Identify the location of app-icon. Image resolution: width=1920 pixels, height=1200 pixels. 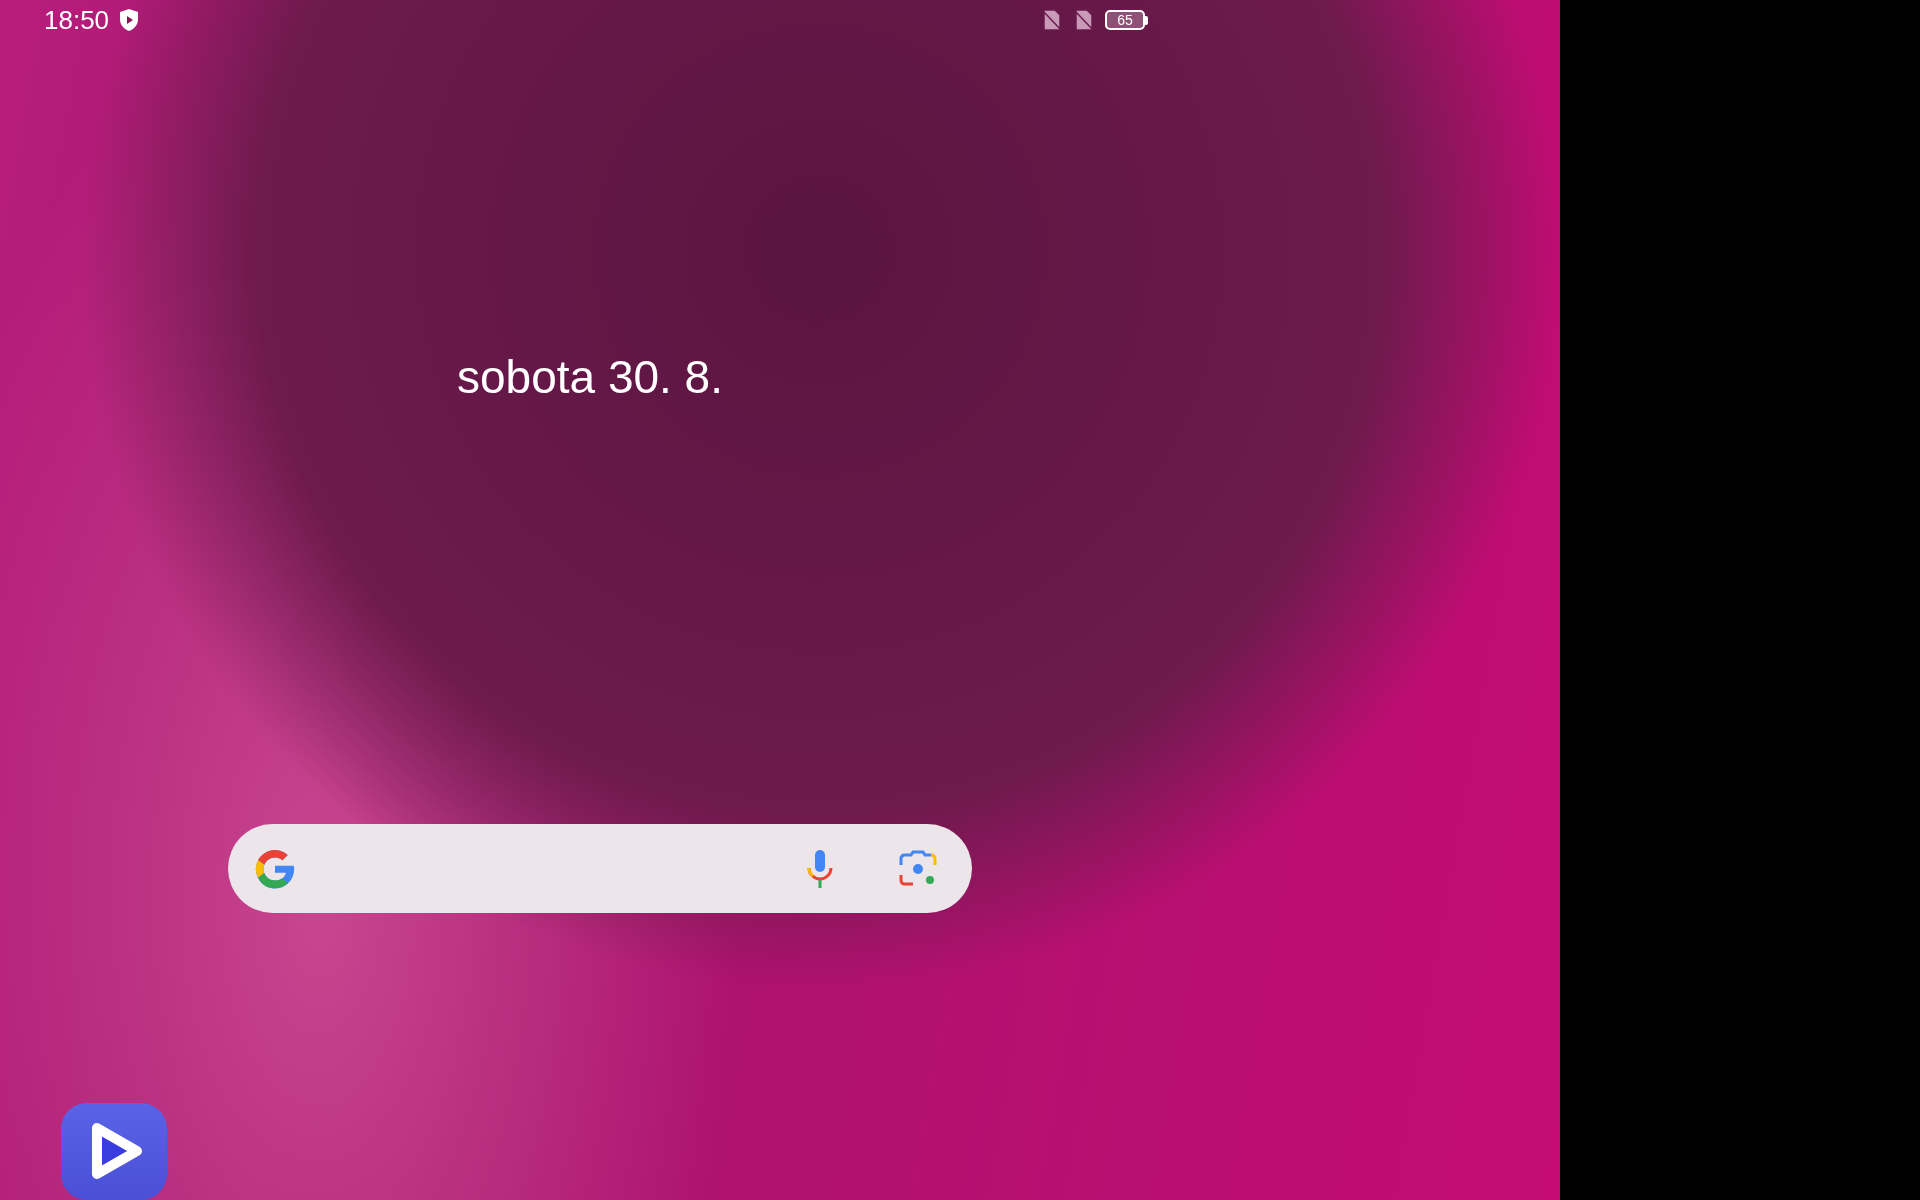
(114, 1151).